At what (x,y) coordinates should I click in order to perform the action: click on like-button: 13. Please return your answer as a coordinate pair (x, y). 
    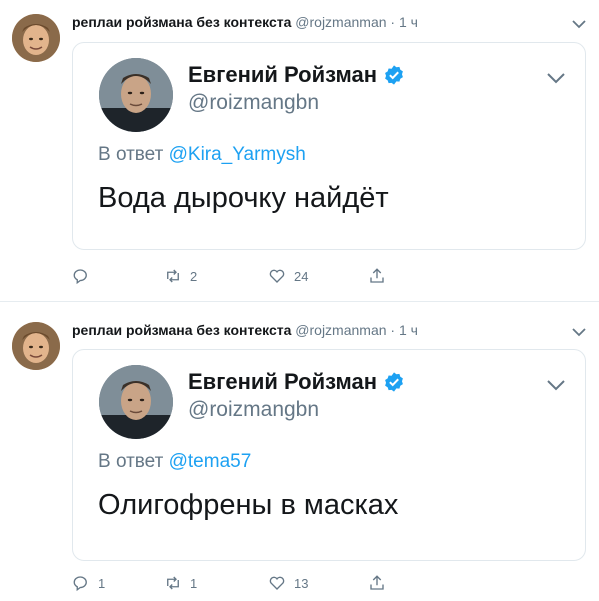
    Looking at the image, I should click on (288, 583).